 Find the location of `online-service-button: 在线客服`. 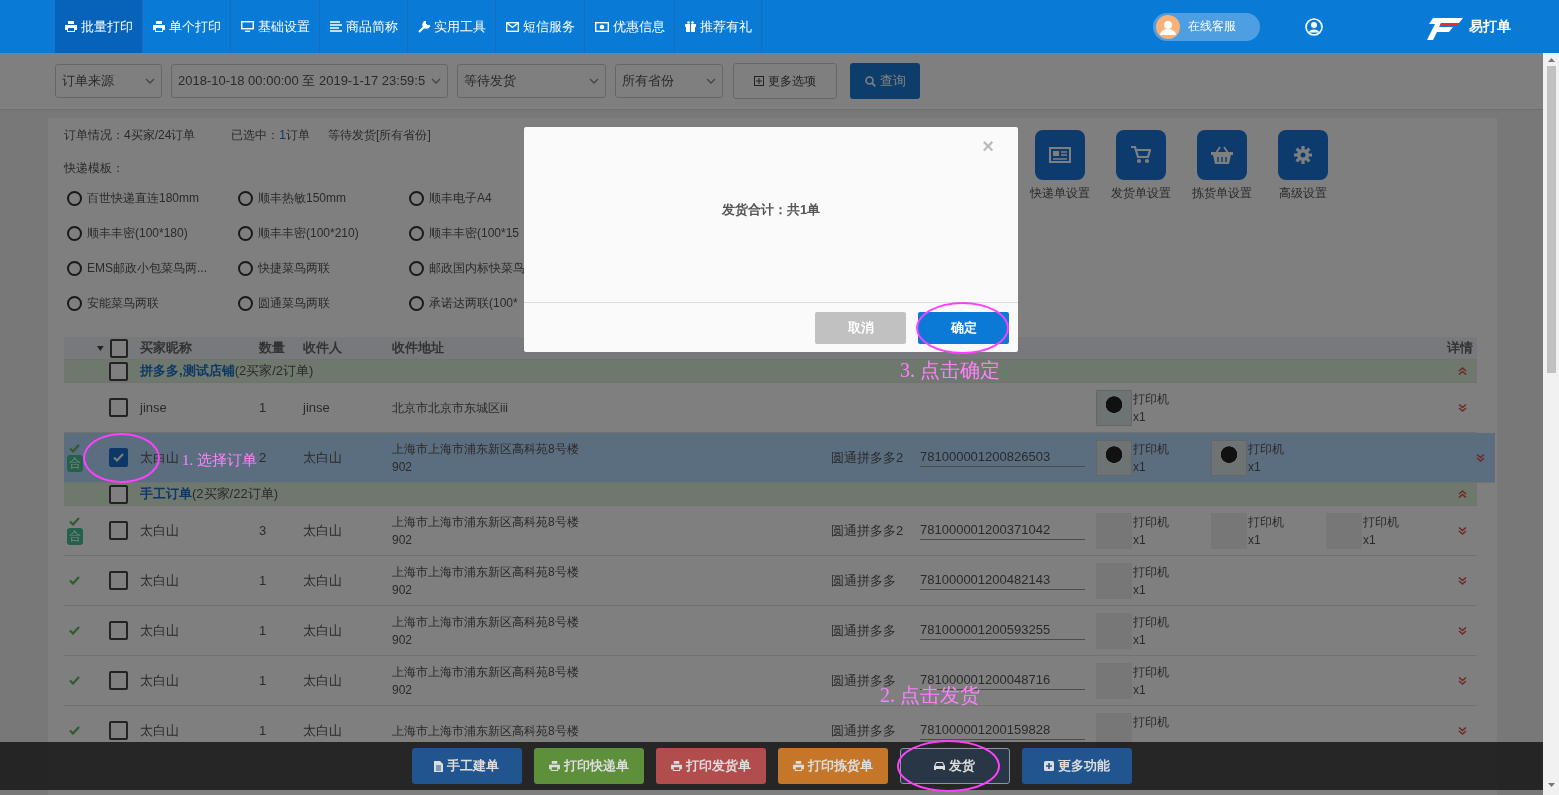

online-service-button: 在线客服 is located at coordinates (1206, 26).